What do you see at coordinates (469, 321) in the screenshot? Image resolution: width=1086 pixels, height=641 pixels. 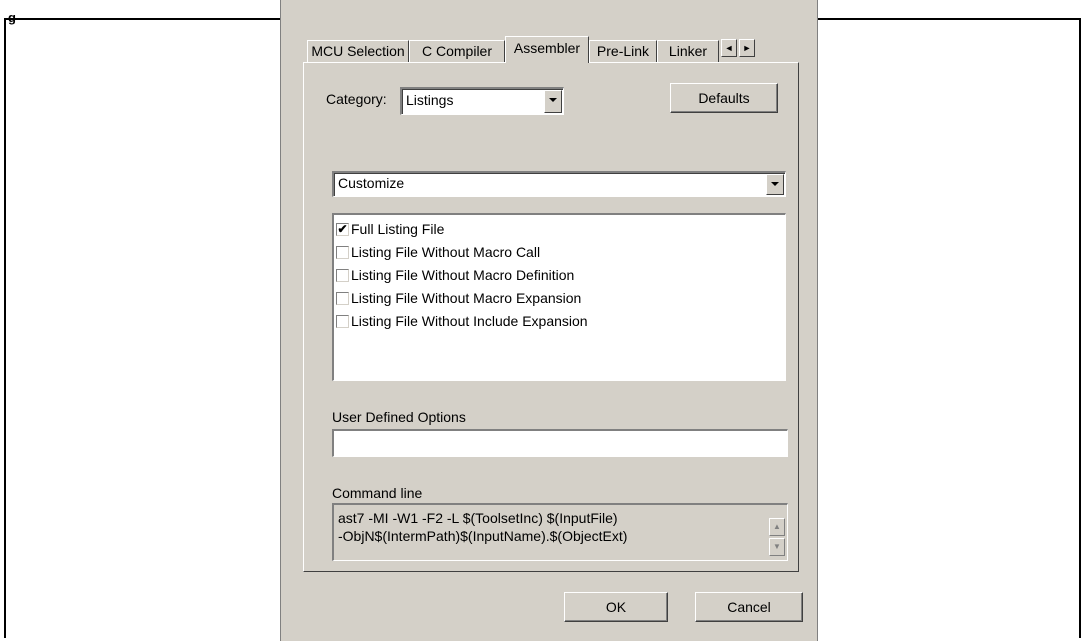 I see `option-label: Listing File Without Include Expansion` at bounding box center [469, 321].